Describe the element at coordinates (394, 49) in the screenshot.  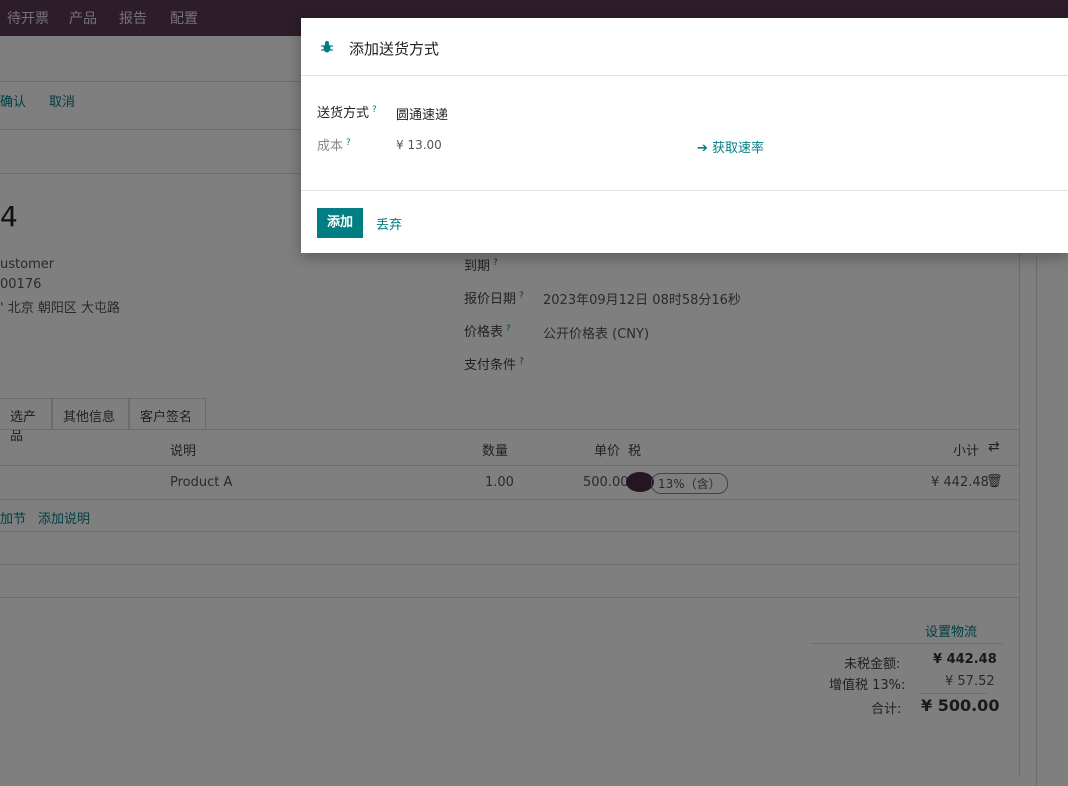
I see `dialog-title: 添加送货方式` at that location.